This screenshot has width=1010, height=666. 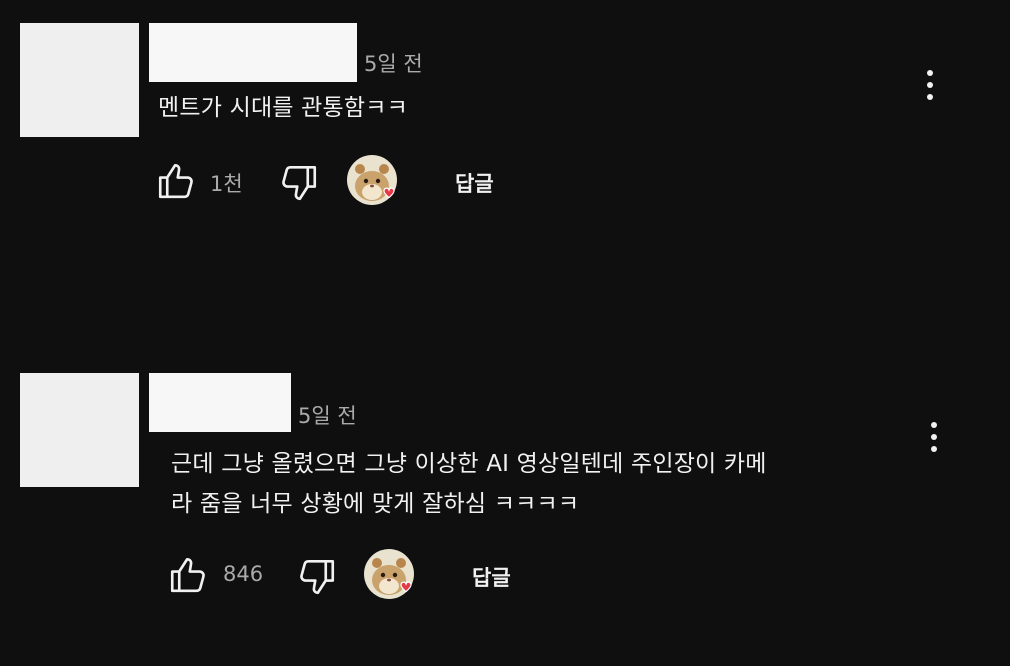 I want to click on comment-text: 멘트가 시대를 관통함ㅋㅋ, so click(x=283, y=108).